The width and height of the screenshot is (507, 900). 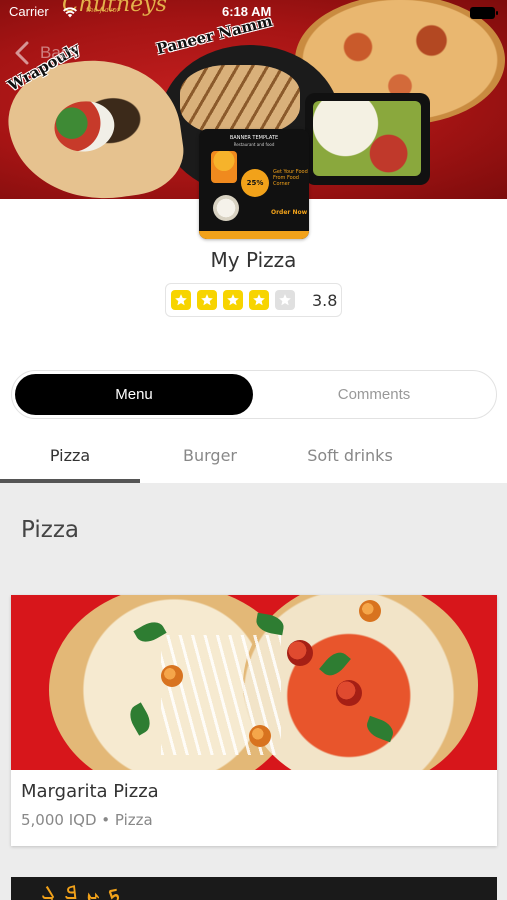 What do you see at coordinates (29, 11) in the screenshot?
I see `carrier-label: Carrier` at bounding box center [29, 11].